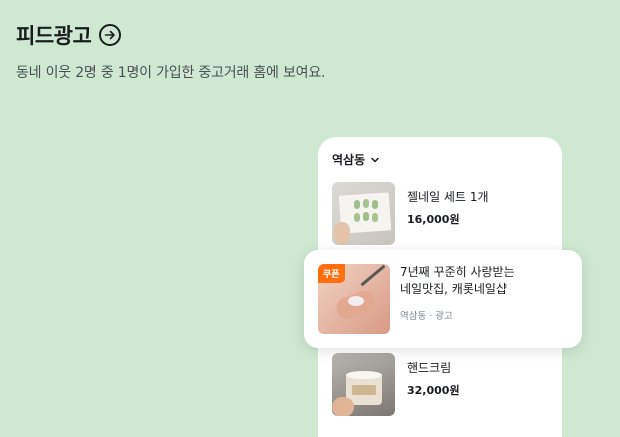 The image size is (620, 437). Describe the element at coordinates (429, 368) in the screenshot. I see `item-title: 핸드크림` at that location.